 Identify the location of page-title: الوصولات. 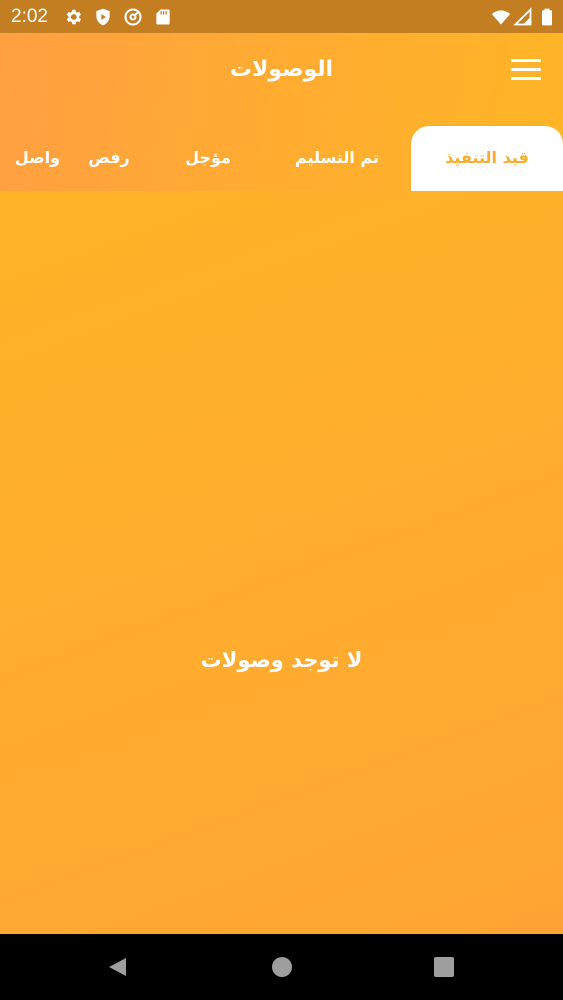
(281, 69).